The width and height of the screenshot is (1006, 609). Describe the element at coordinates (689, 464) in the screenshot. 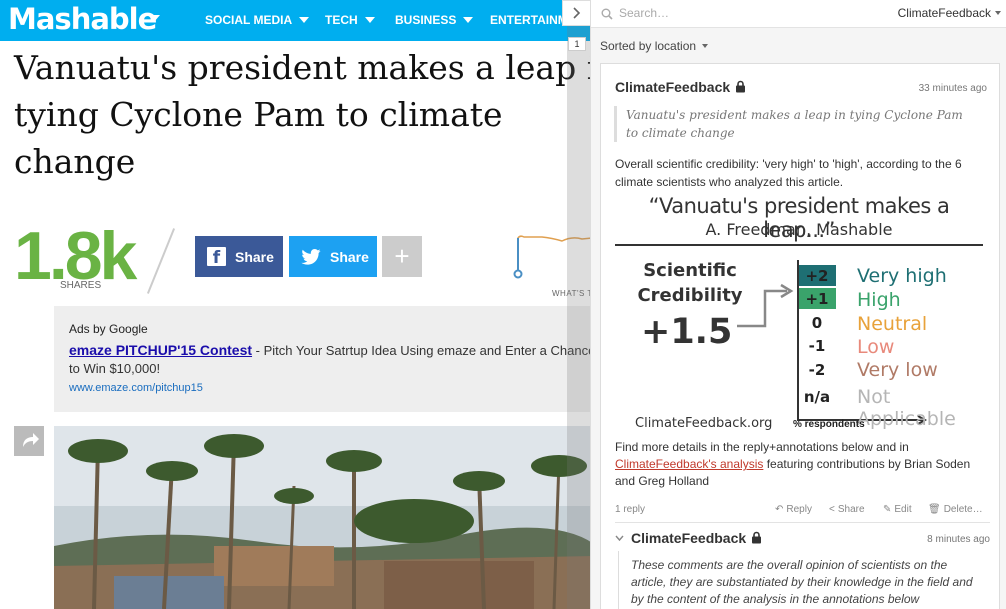

I see `analysis-link: ClimateFeedback's analysis` at that location.